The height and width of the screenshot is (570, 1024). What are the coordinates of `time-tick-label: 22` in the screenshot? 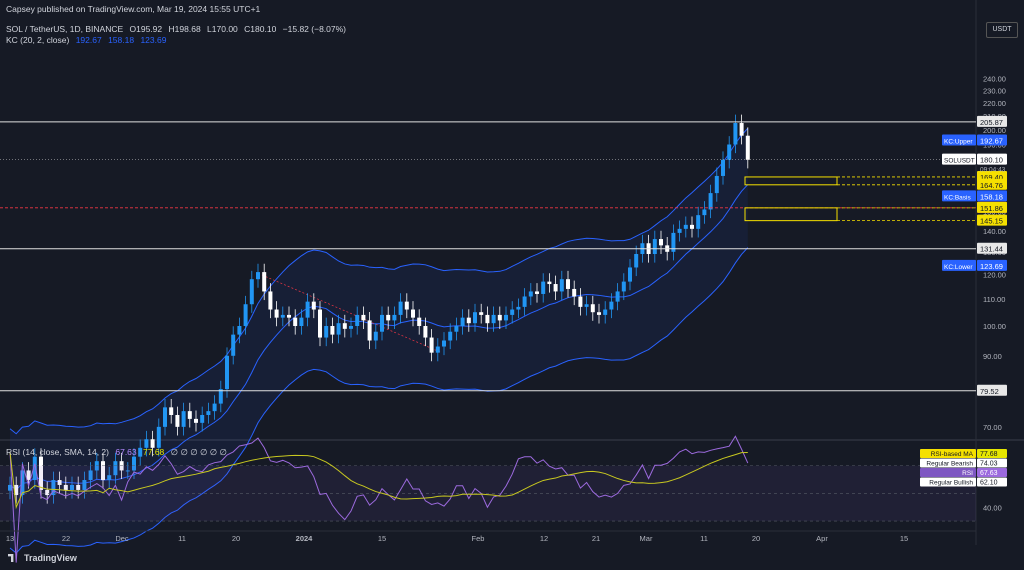 It's located at (66, 538).